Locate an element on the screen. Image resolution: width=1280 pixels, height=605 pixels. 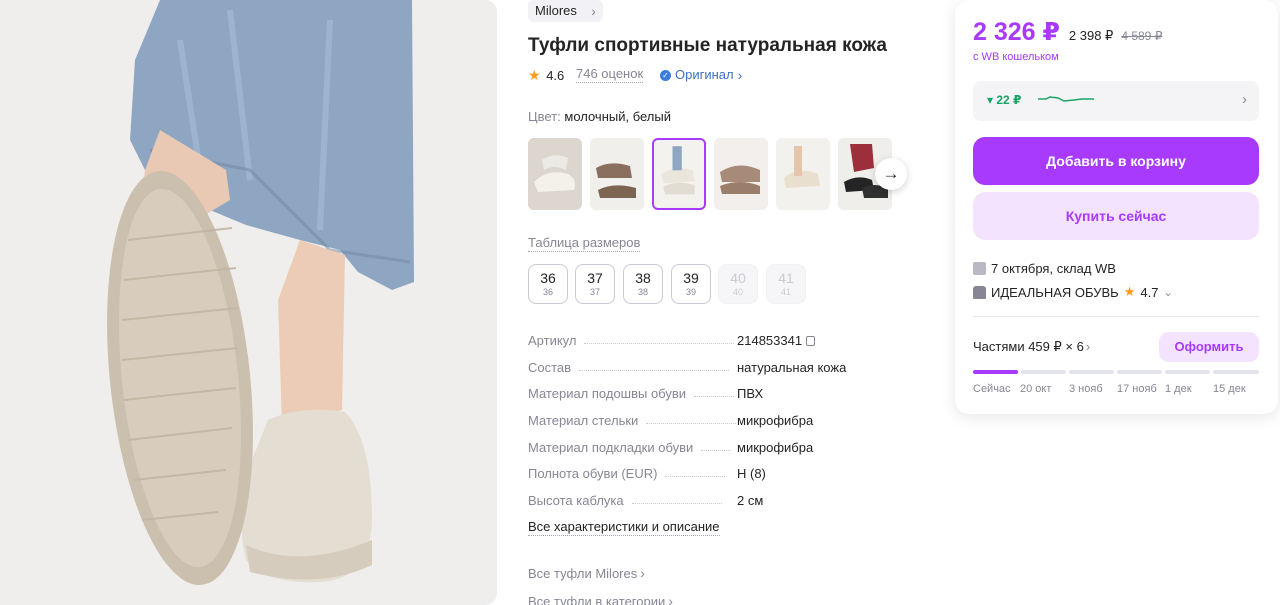
spec-value: 214853341 is located at coordinates (776, 340).